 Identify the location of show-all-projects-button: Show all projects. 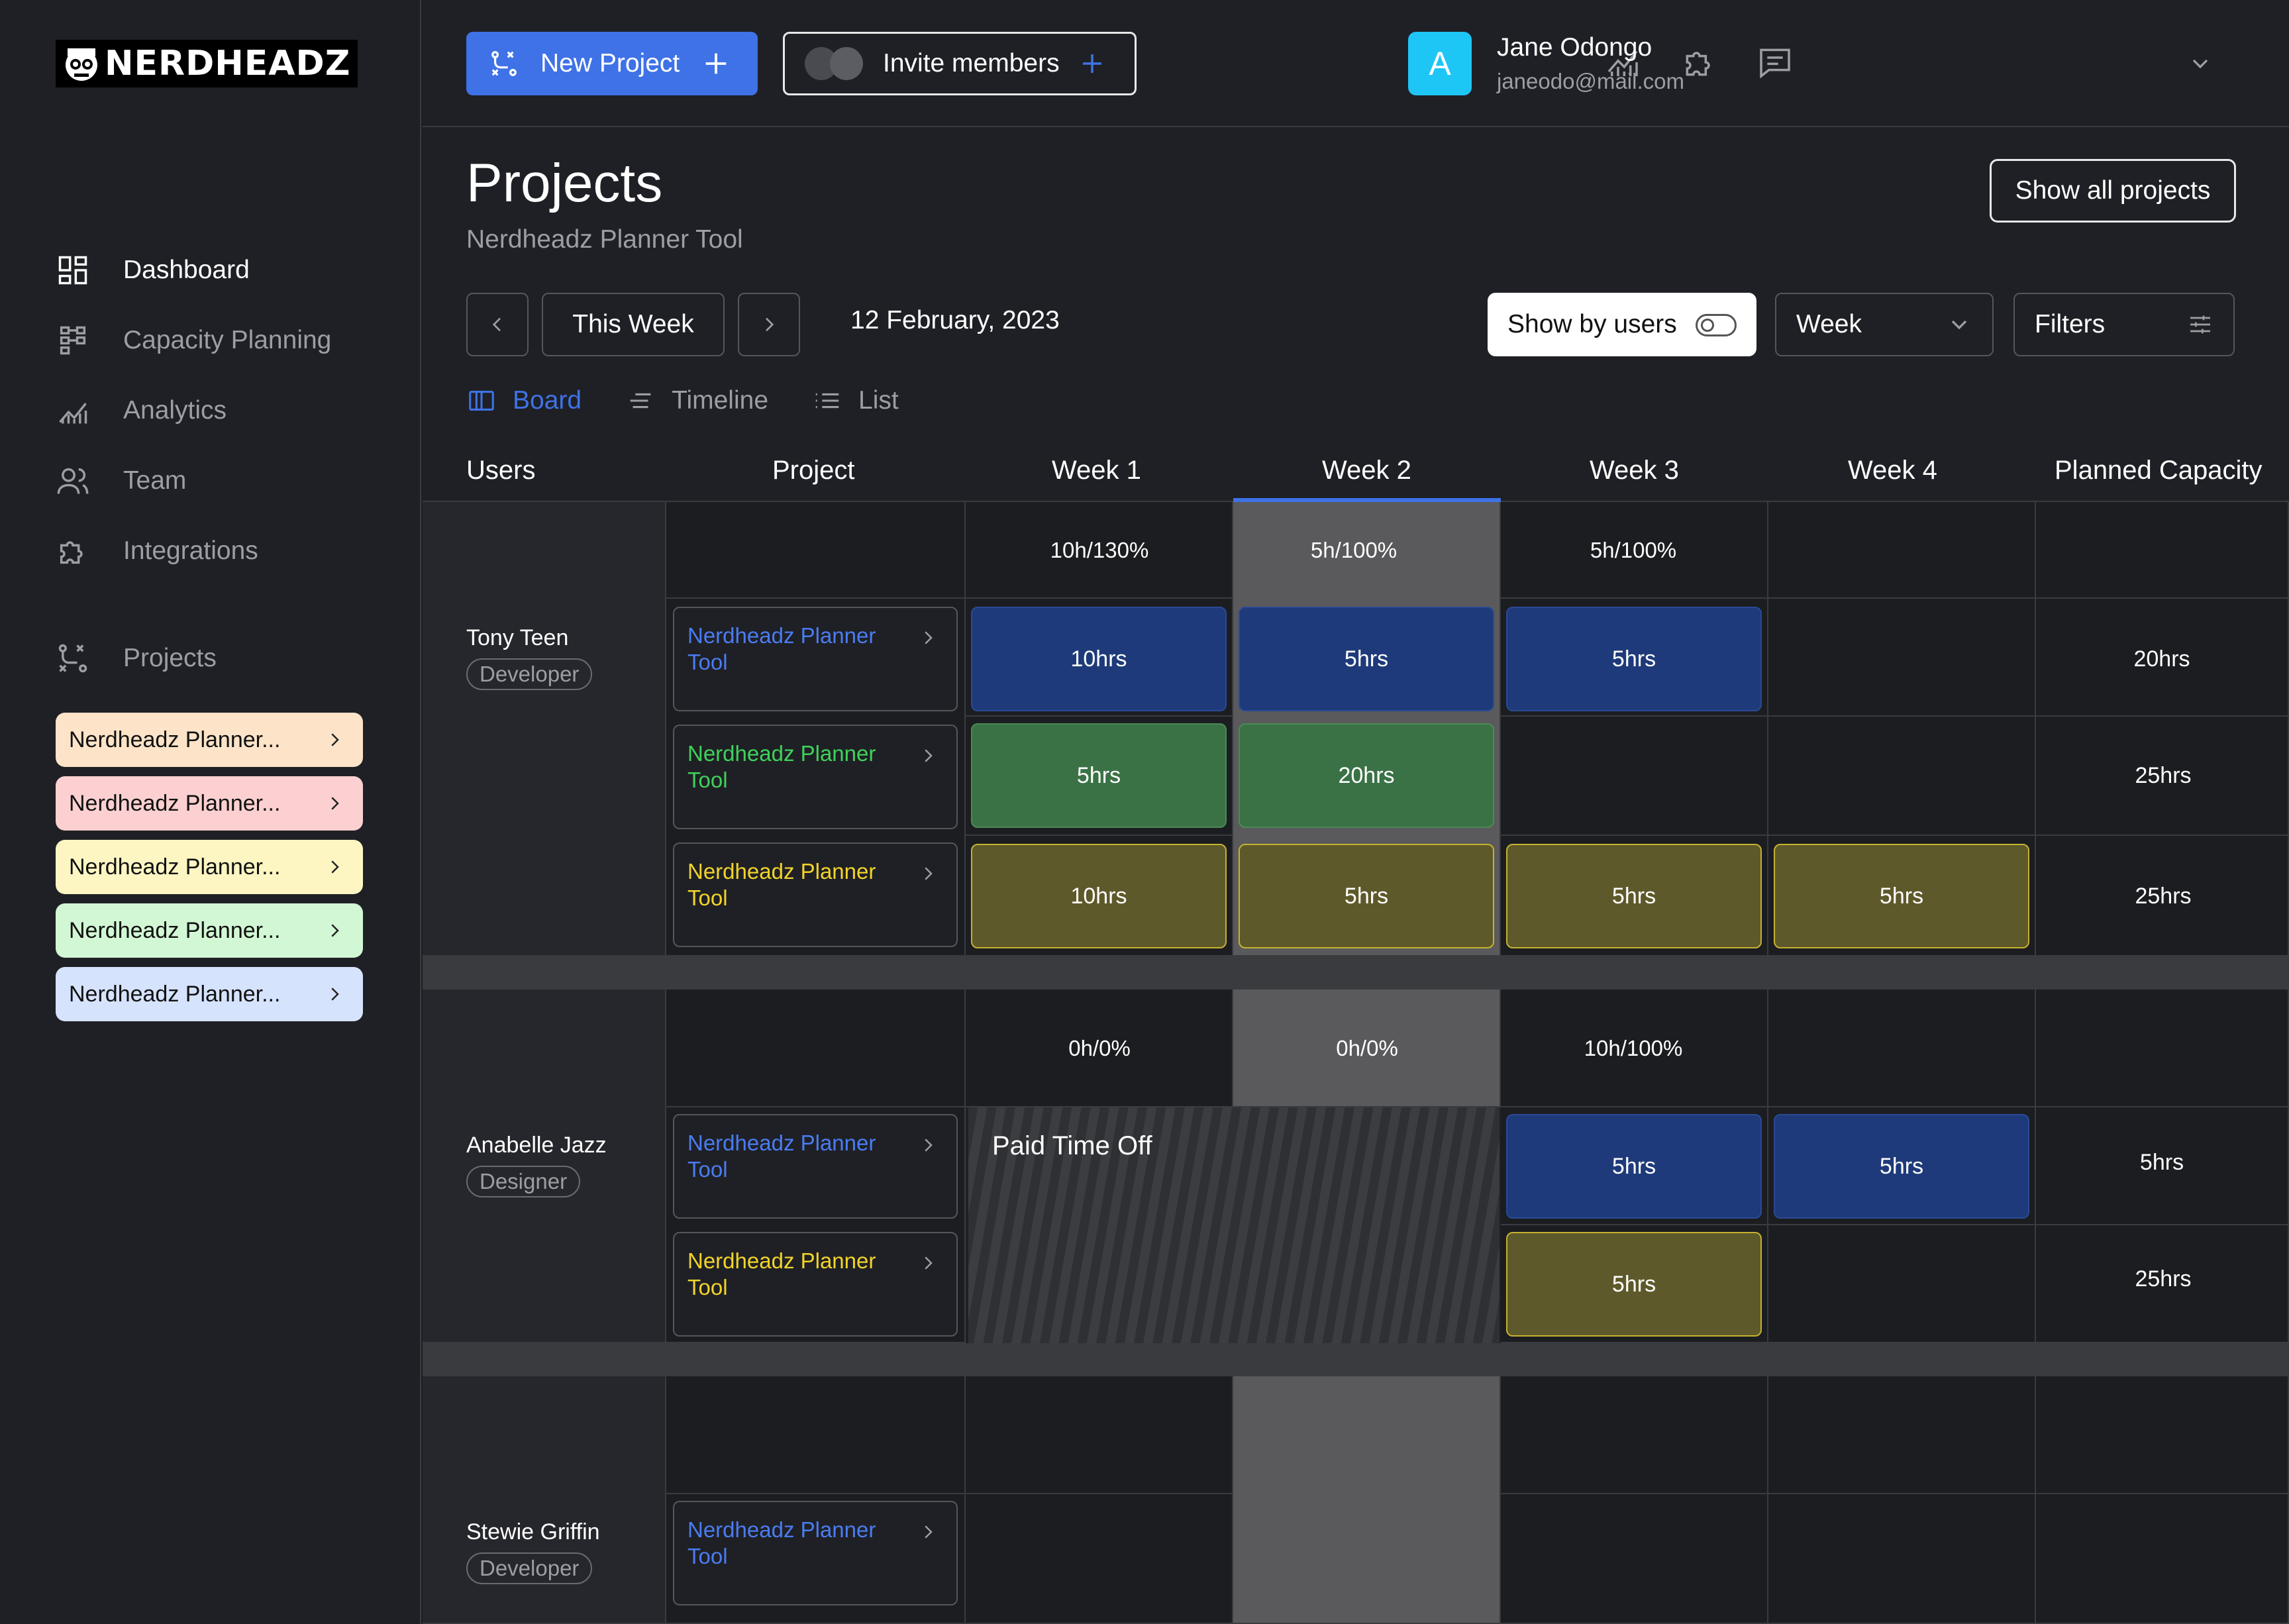
(2113, 191).